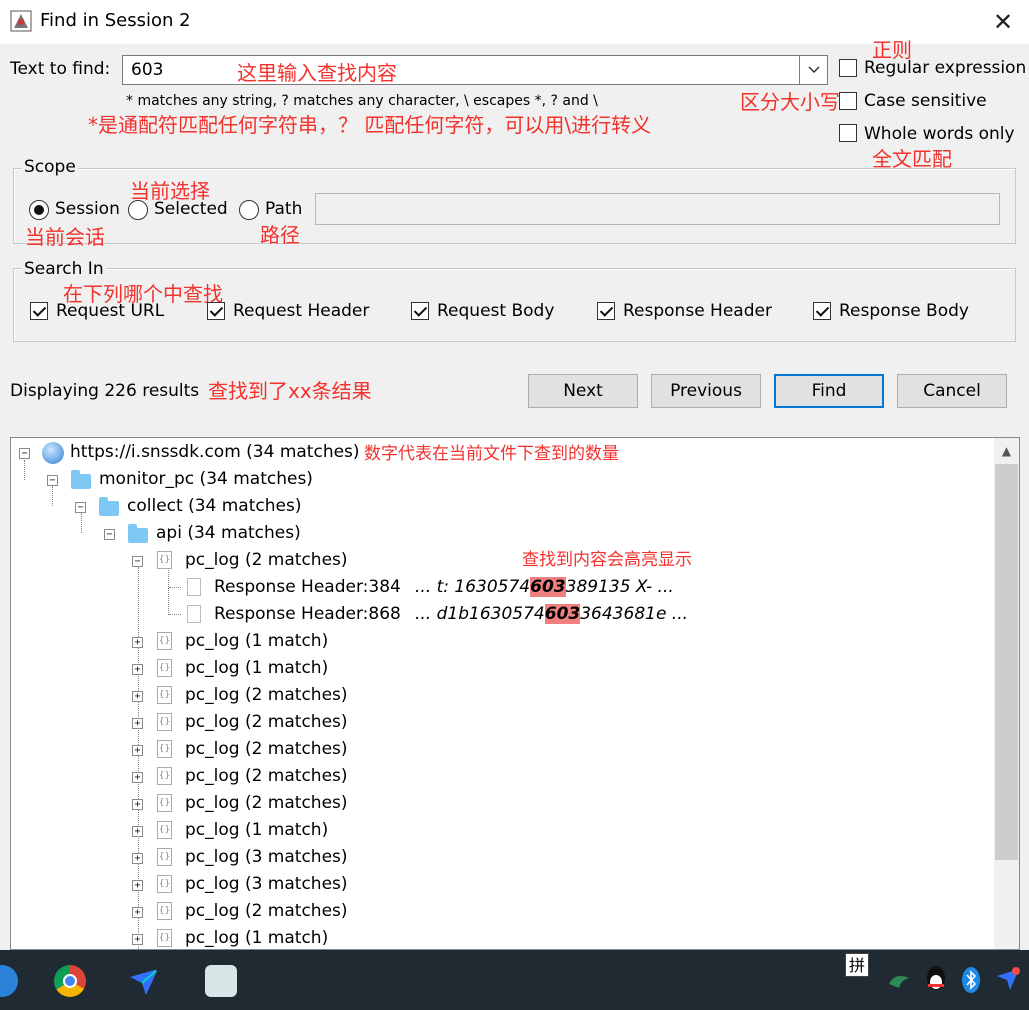 The image size is (1029, 1010). Describe the element at coordinates (110, 311) in the screenshot. I see `search-request-url-label: Request URL` at that location.